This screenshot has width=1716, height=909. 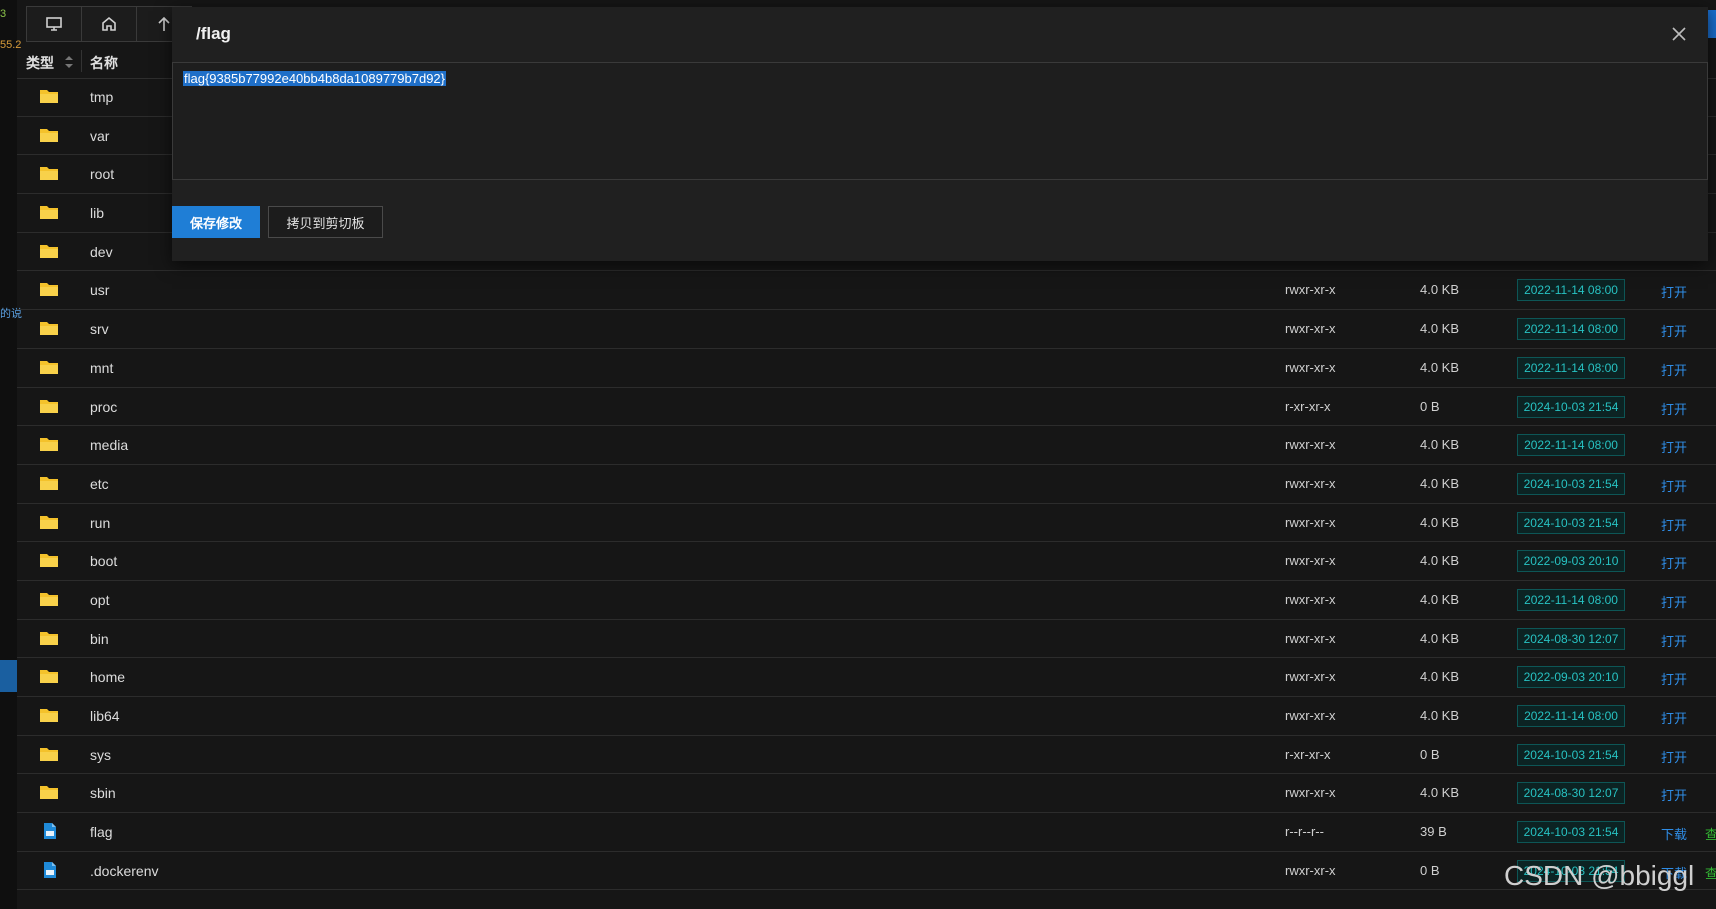 What do you see at coordinates (1679, 34) in the screenshot?
I see `close-button` at bounding box center [1679, 34].